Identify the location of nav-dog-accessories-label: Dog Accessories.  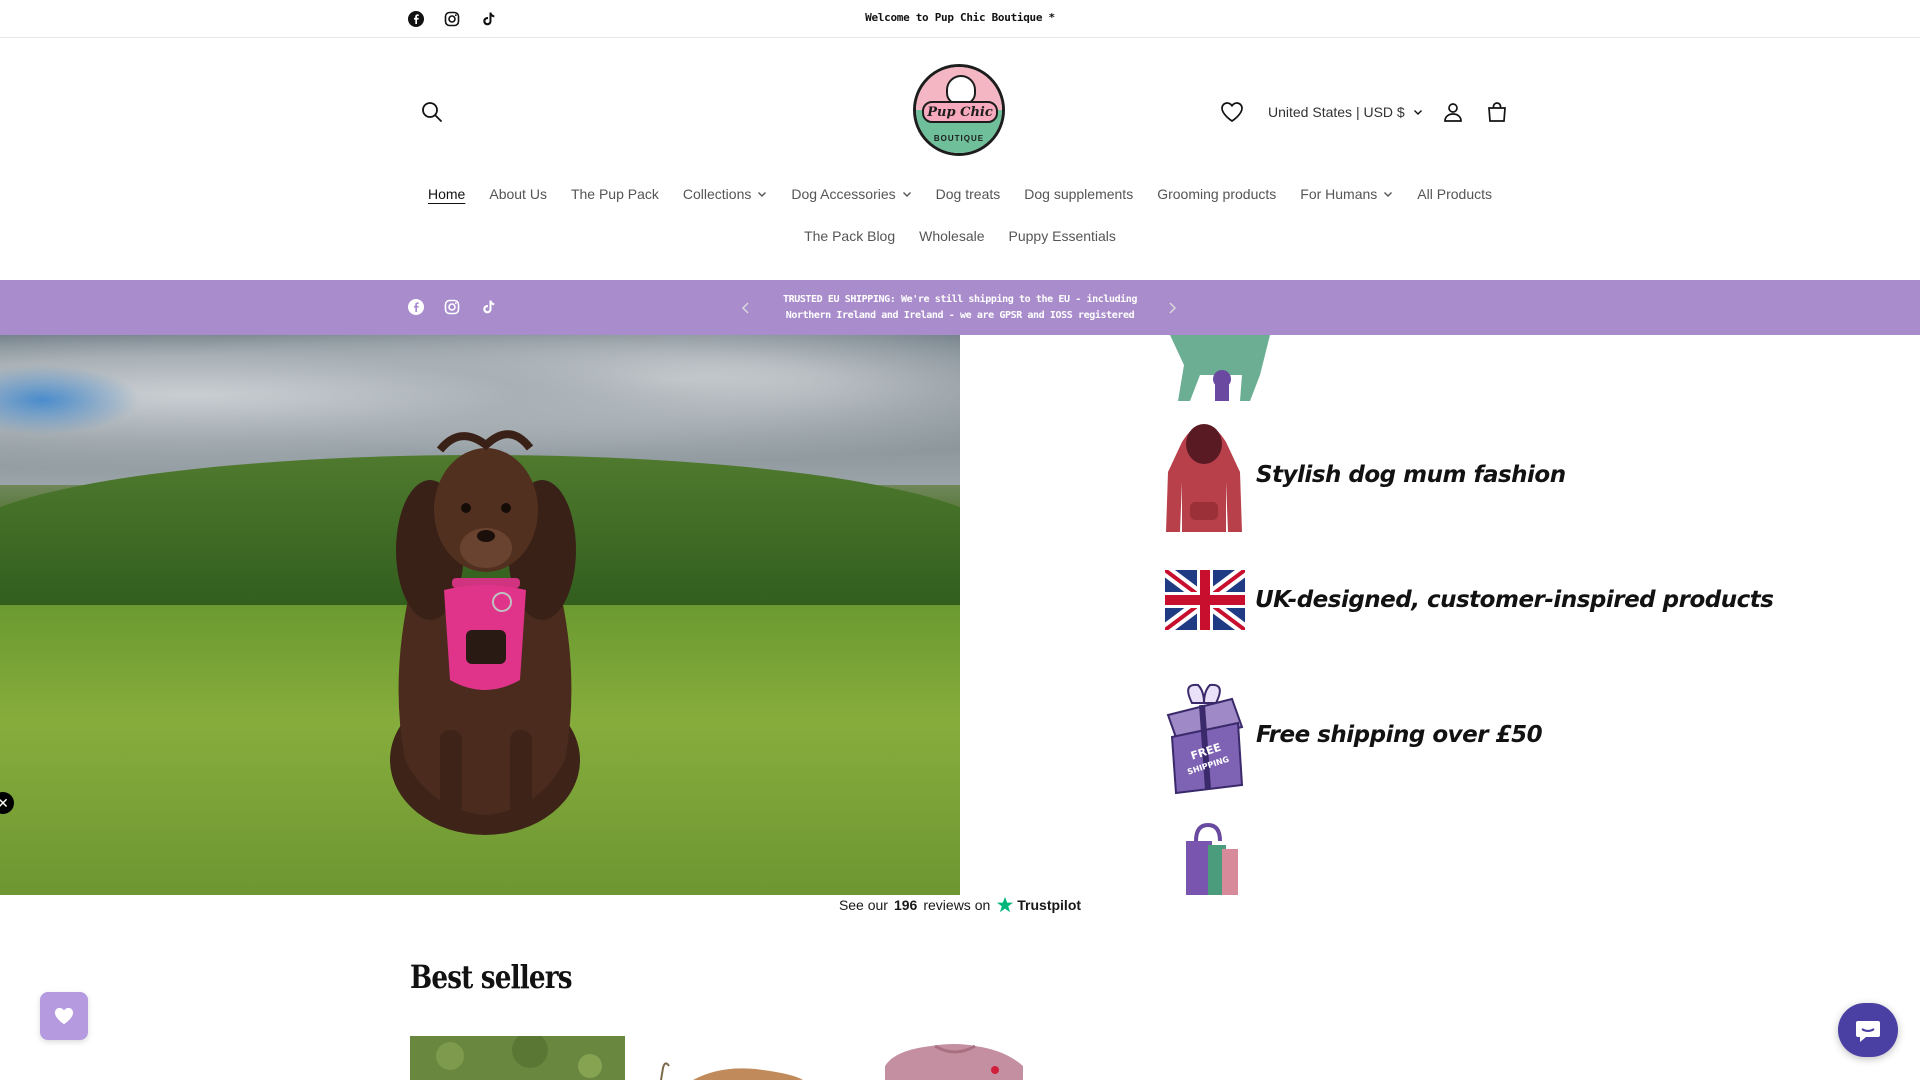
(843, 194).